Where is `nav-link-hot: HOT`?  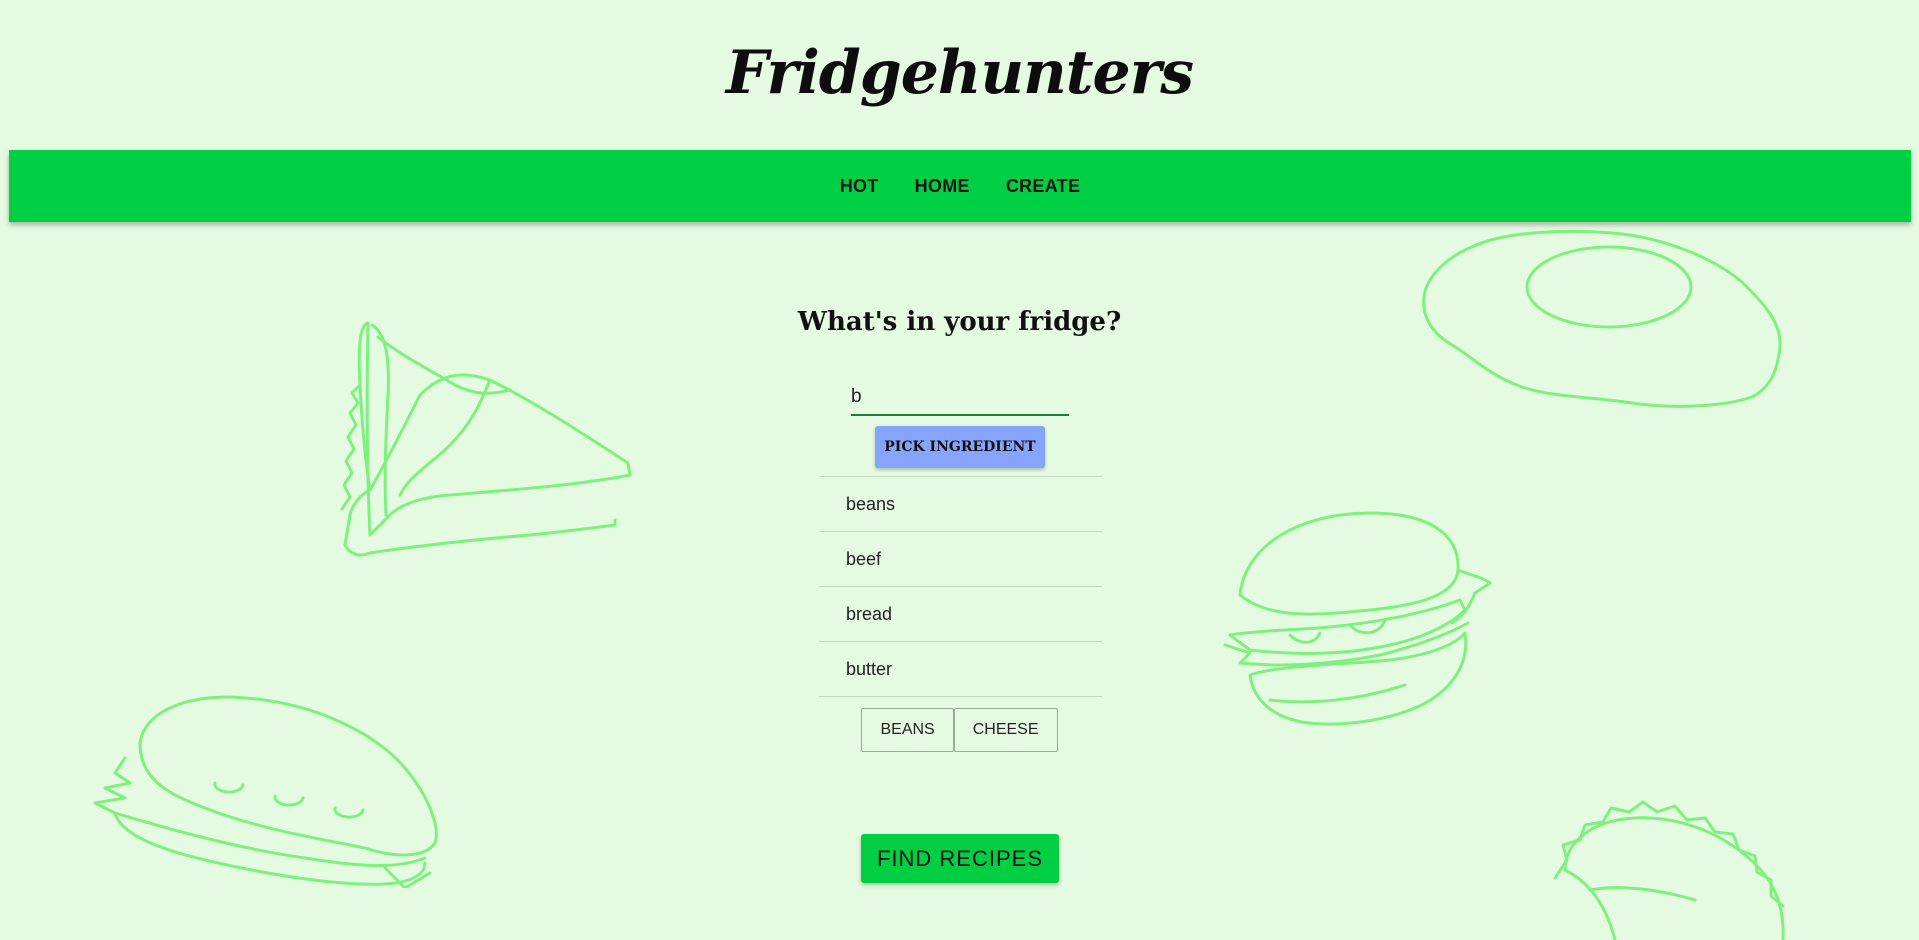 nav-link-hot: HOT is located at coordinates (859, 186).